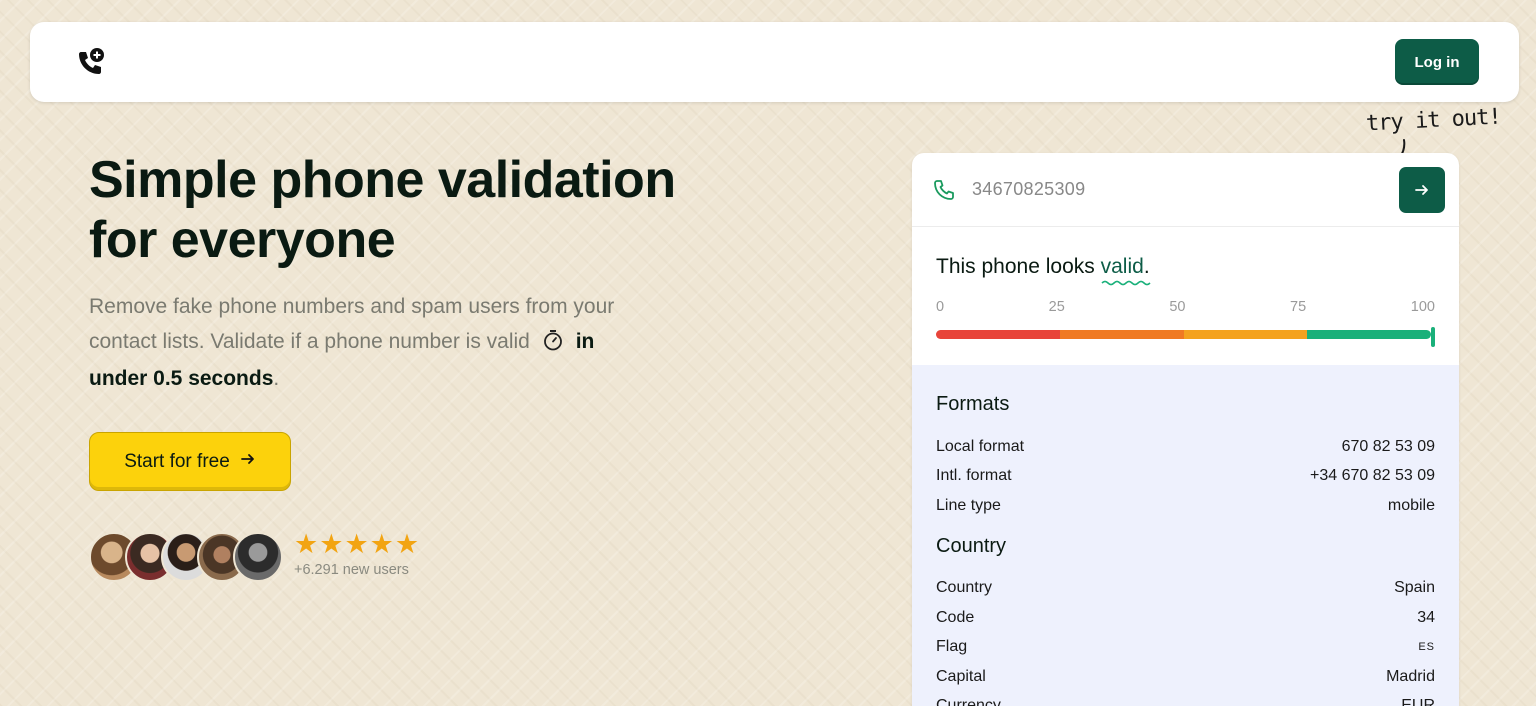 Image resolution: width=1536 pixels, height=706 pixels. I want to click on row-value: +34 670 82 53 09, so click(1372, 476).